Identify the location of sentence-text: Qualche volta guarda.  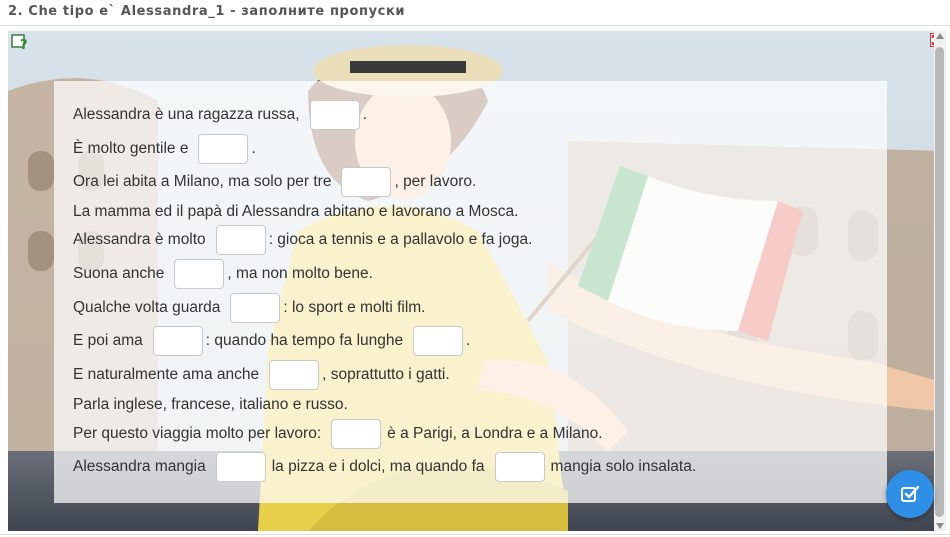
(147, 307).